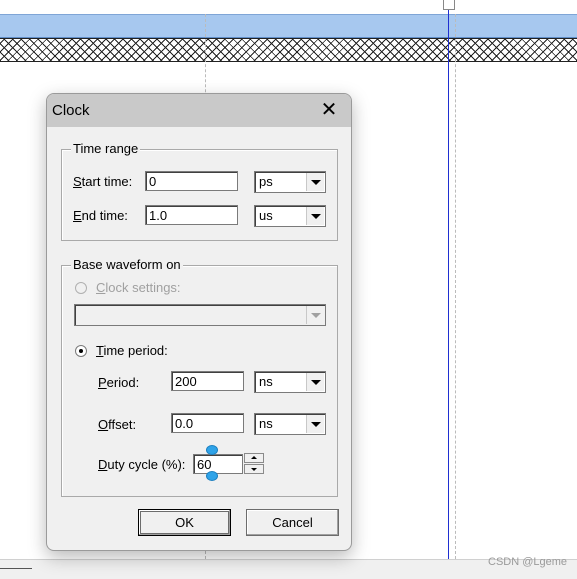 This screenshot has width=577, height=579. What do you see at coordinates (266, 381) in the screenshot?
I see `period-unit-value: ns` at bounding box center [266, 381].